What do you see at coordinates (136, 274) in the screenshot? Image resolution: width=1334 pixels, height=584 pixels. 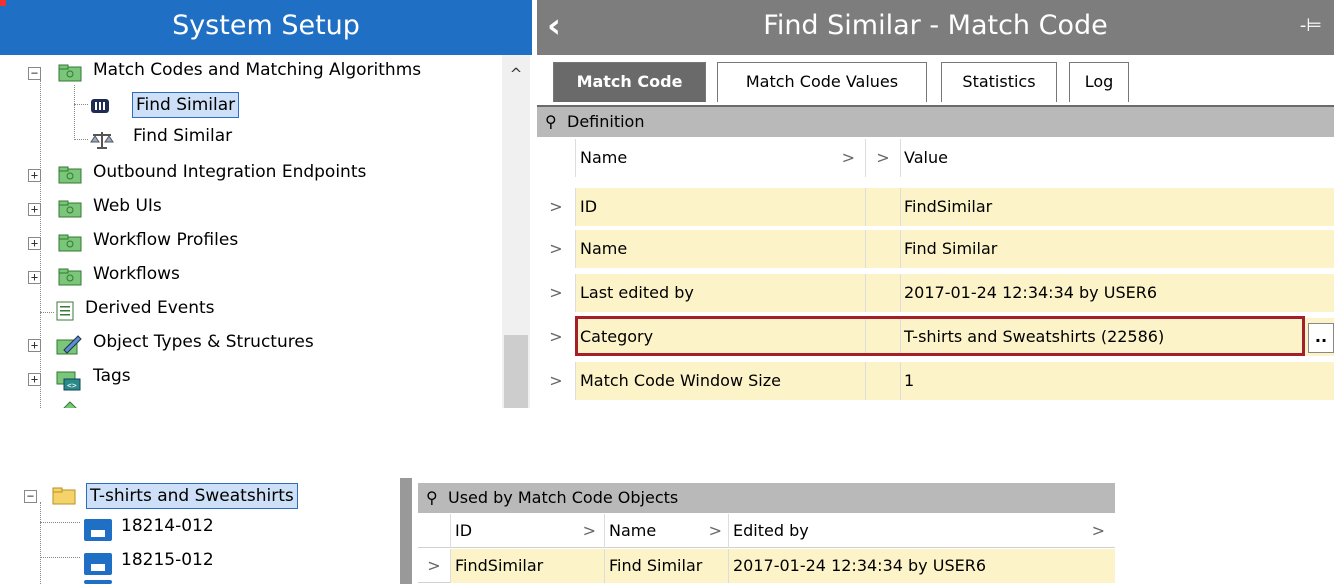 I see `tree-item-label: Workflows` at bounding box center [136, 274].